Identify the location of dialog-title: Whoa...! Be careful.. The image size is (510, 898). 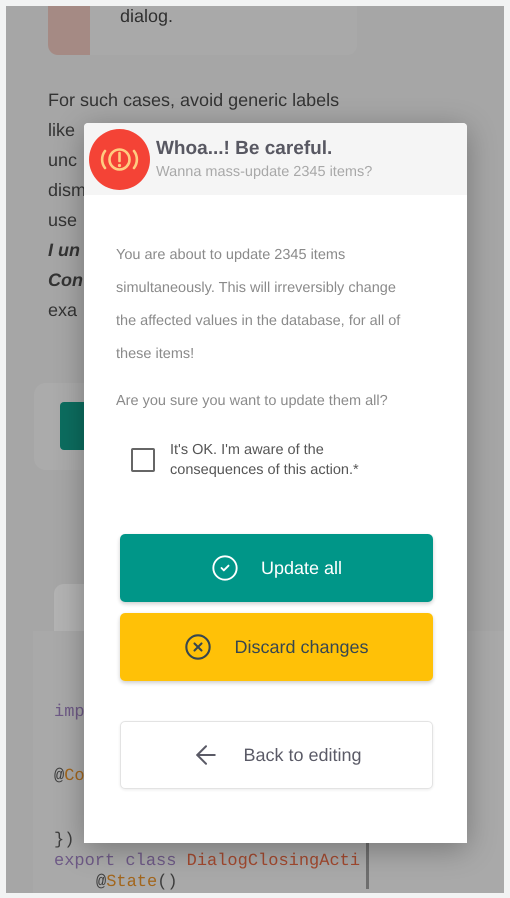
(245, 149).